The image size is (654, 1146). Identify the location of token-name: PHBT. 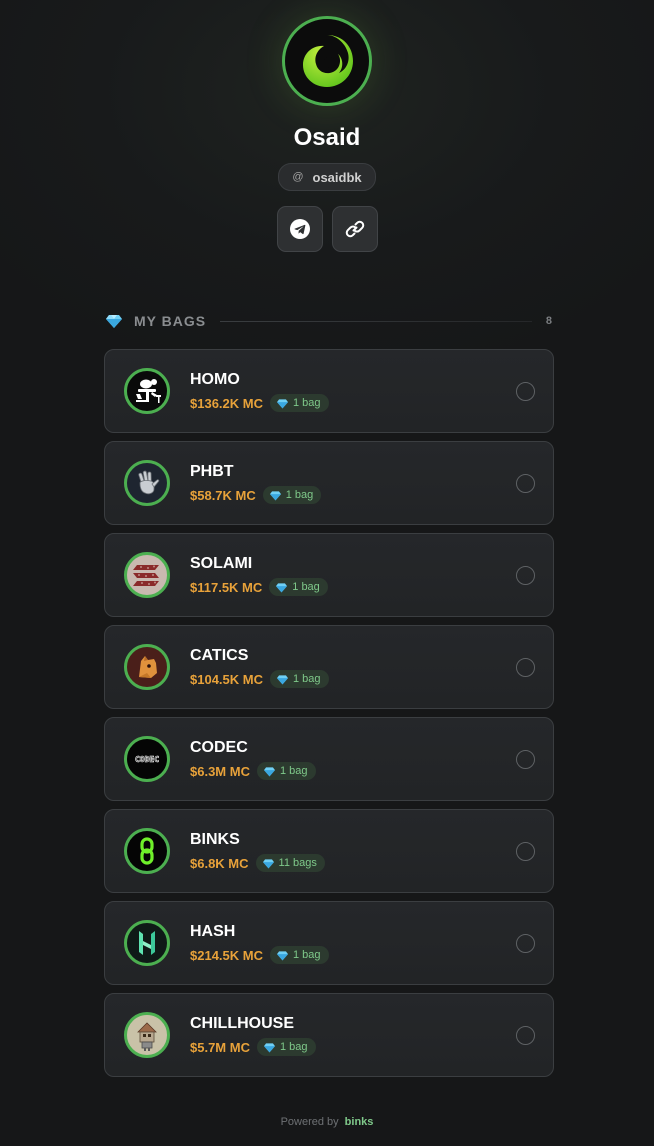
(212, 471).